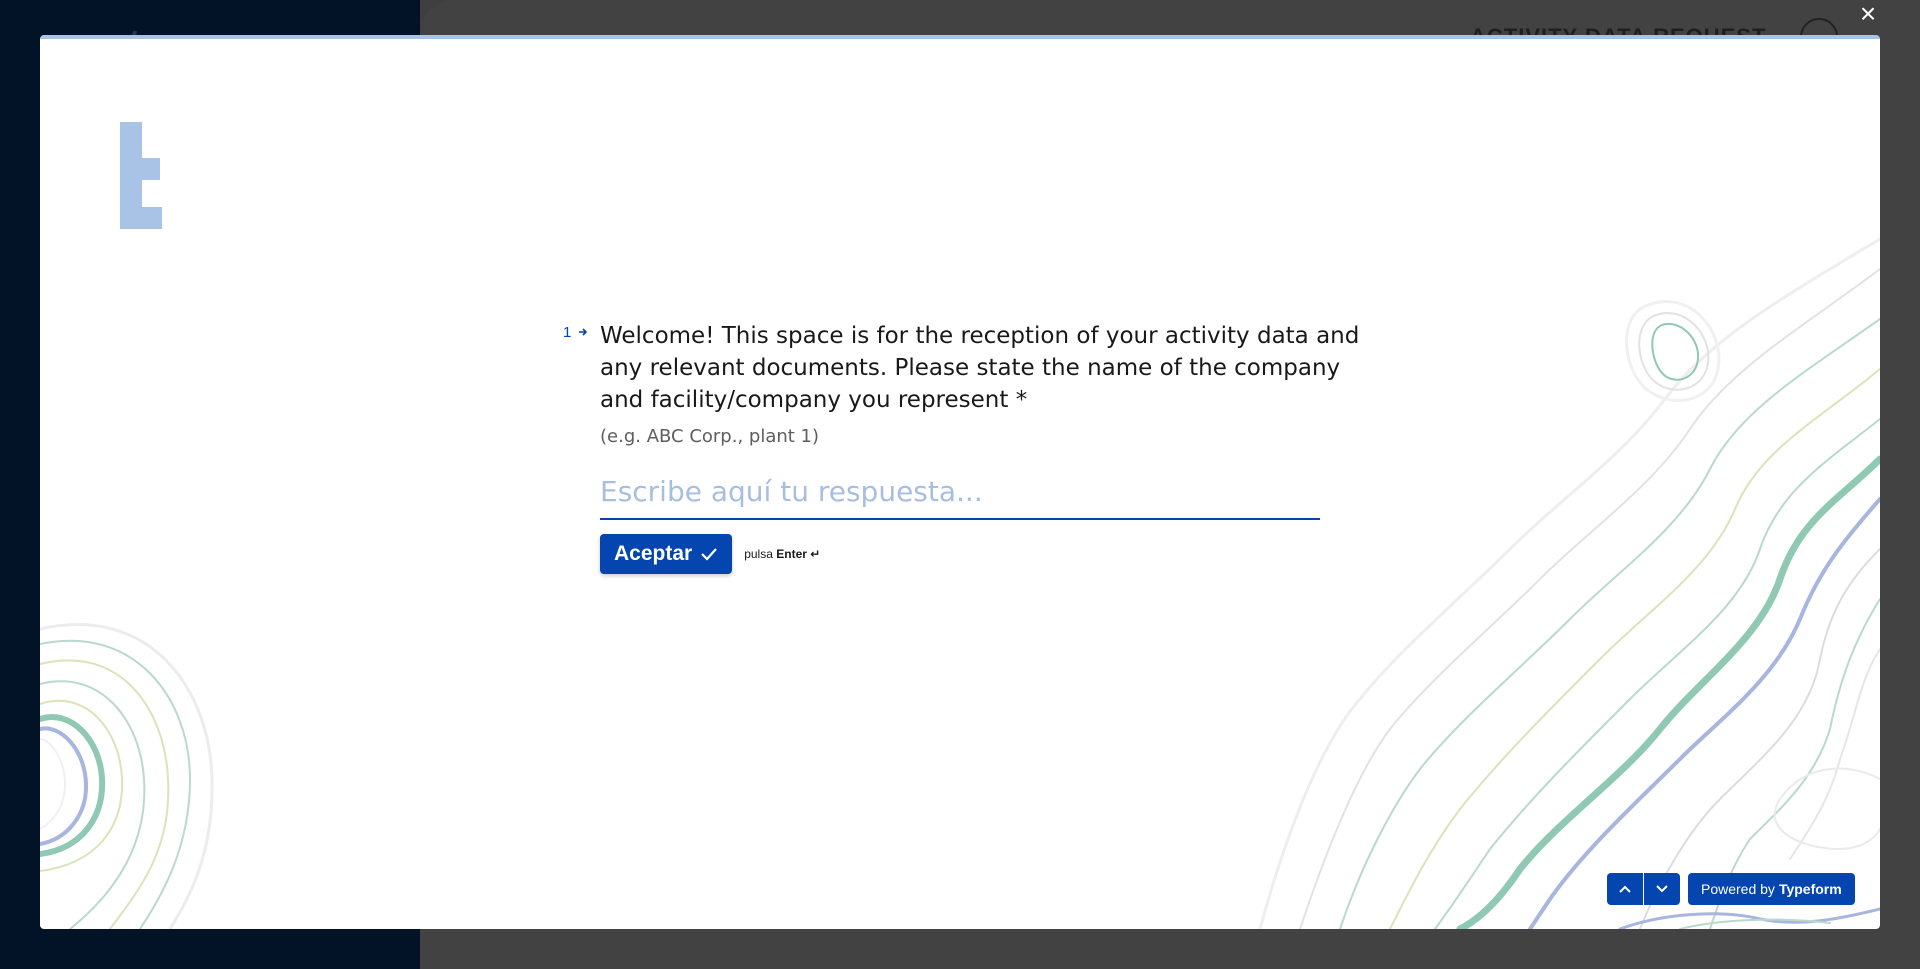 The width and height of the screenshot is (1920, 969). What do you see at coordinates (582, 332) in the screenshot?
I see `arrow-right-icon` at bounding box center [582, 332].